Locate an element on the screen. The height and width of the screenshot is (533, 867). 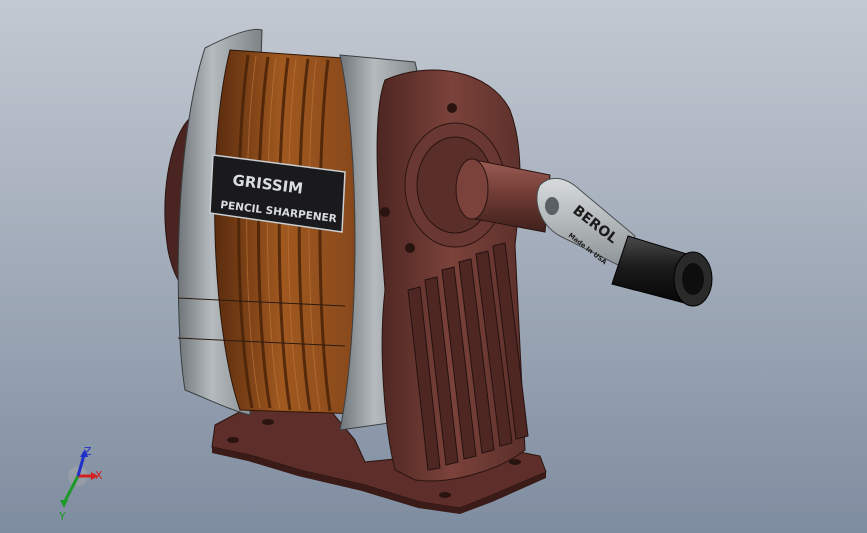
front-housing is located at coordinates (452, 275).